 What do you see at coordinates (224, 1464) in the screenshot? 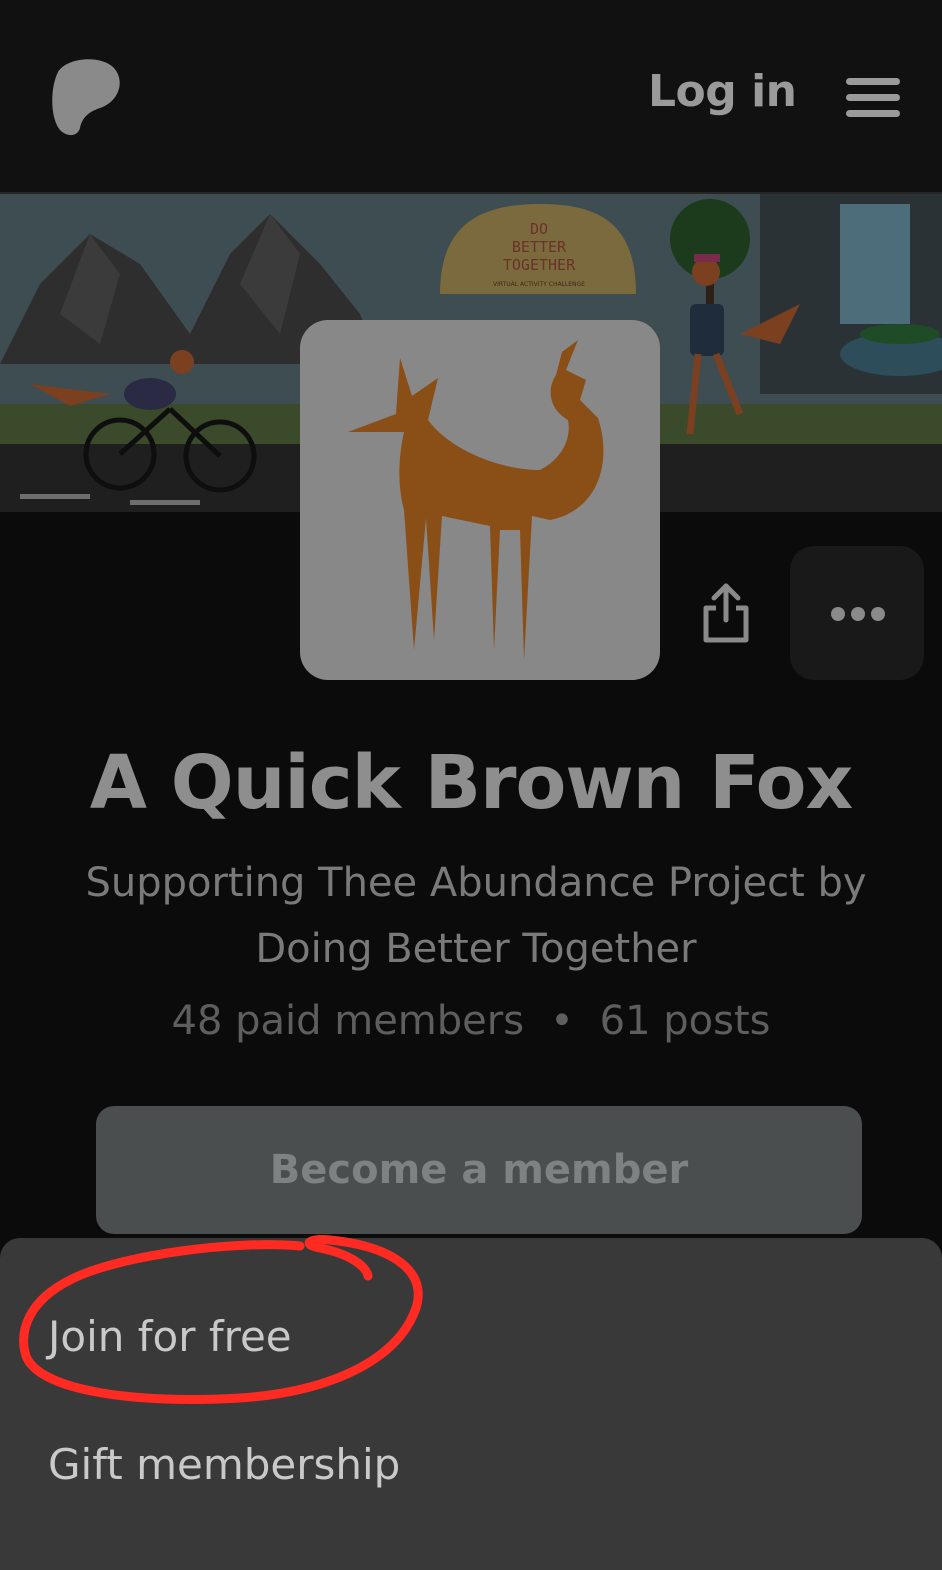
I see `gift-membership-option: Gift membership` at bounding box center [224, 1464].